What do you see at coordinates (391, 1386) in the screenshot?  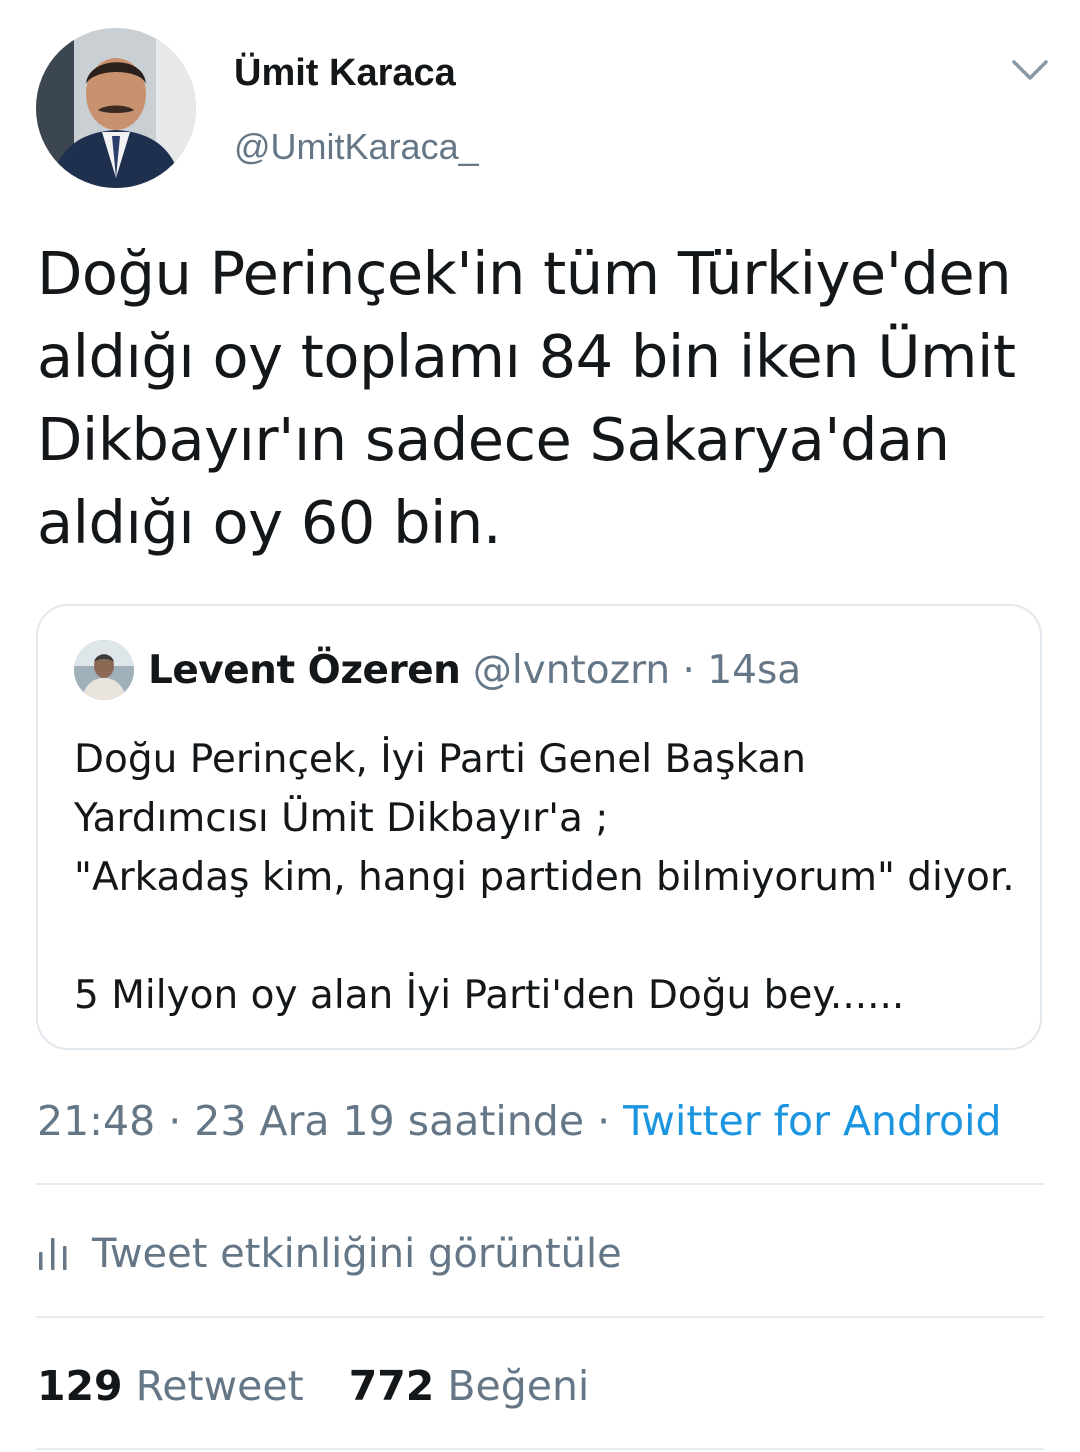 I see `likes-count: 772` at bounding box center [391, 1386].